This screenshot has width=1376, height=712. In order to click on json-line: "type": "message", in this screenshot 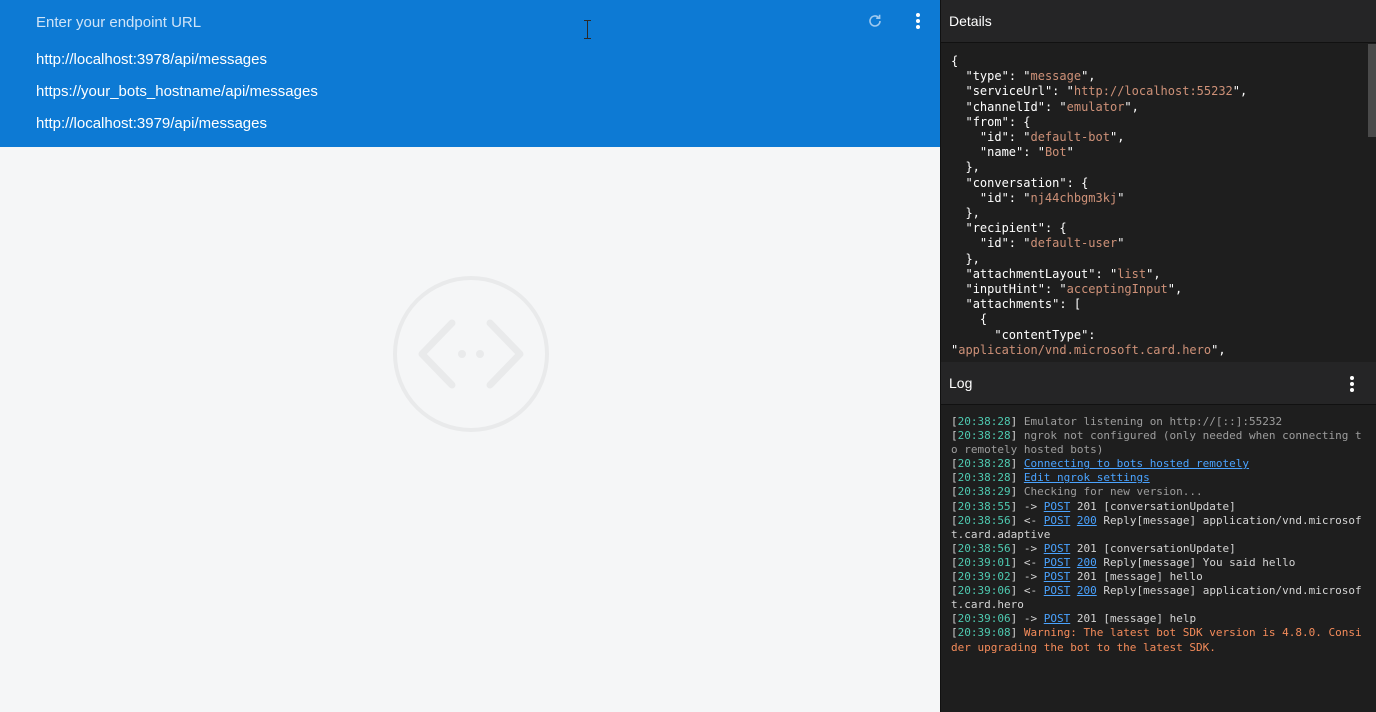, I will do `click(1023, 76)`.